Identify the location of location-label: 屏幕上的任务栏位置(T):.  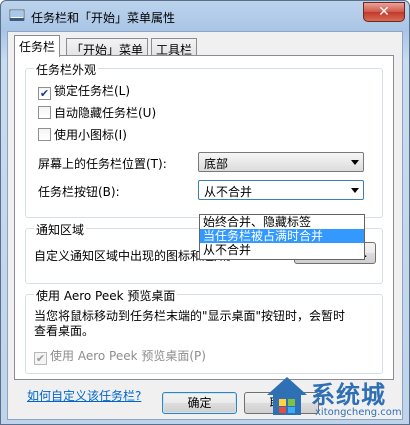
(102, 164).